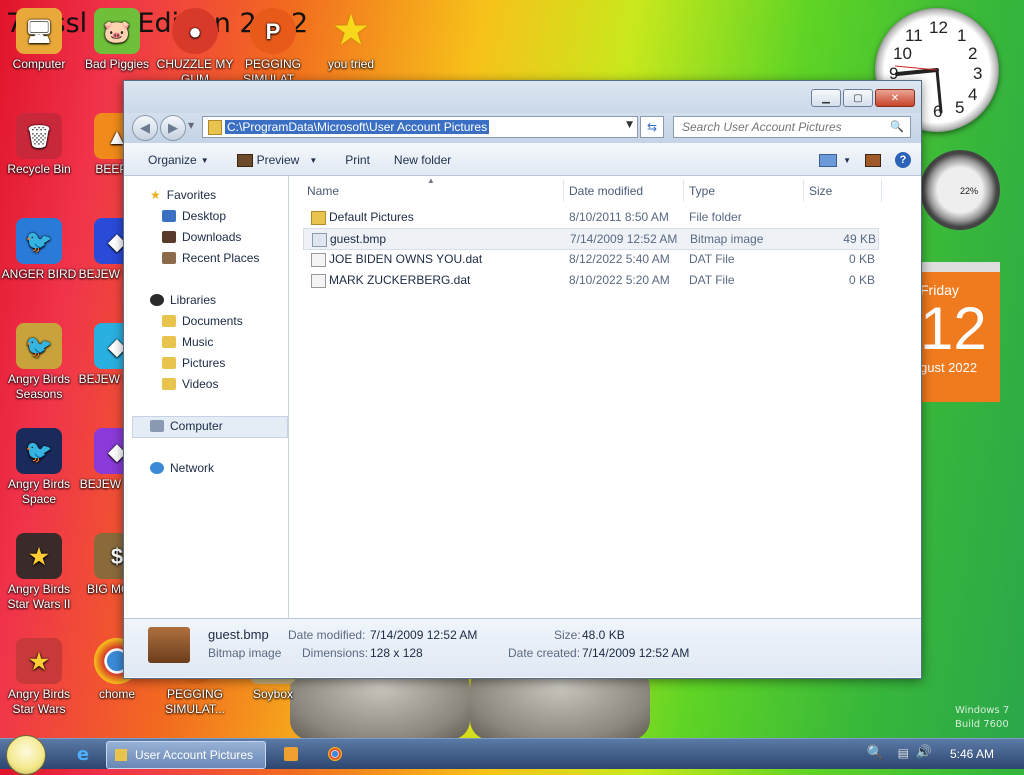  What do you see at coordinates (171, 160) in the screenshot?
I see `organize-button: Organize ▼` at bounding box center [171, 160].